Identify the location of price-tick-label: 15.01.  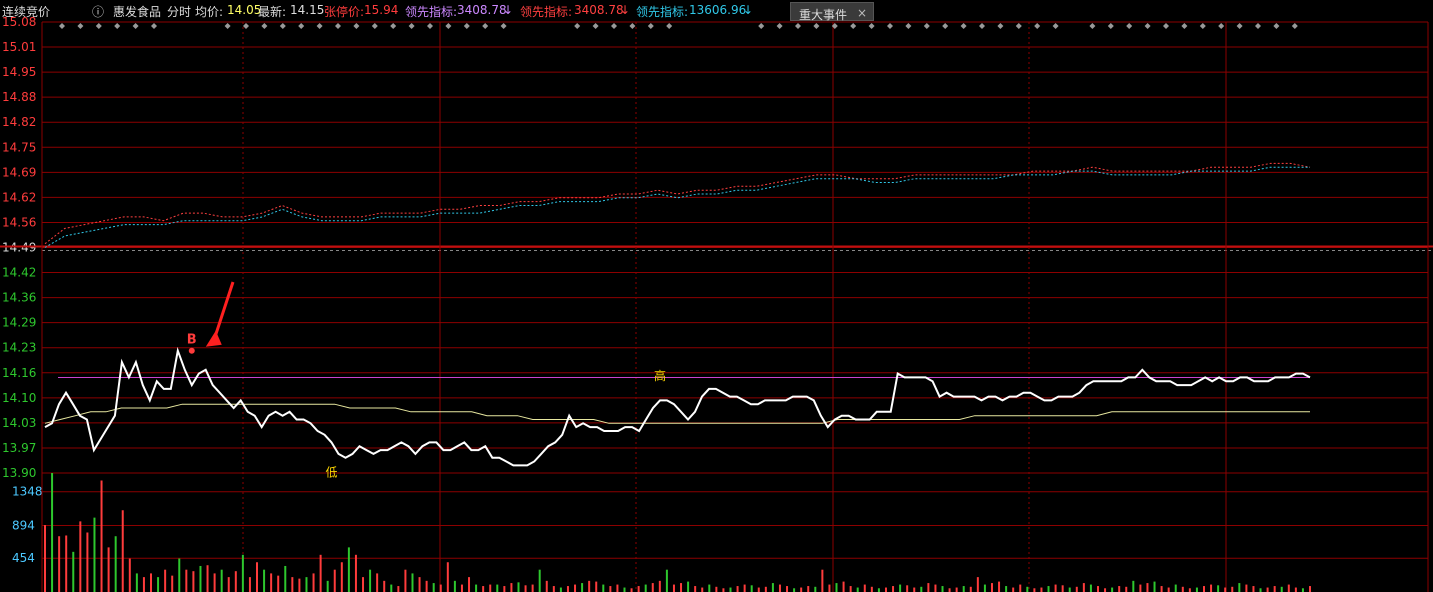
(19, 47).